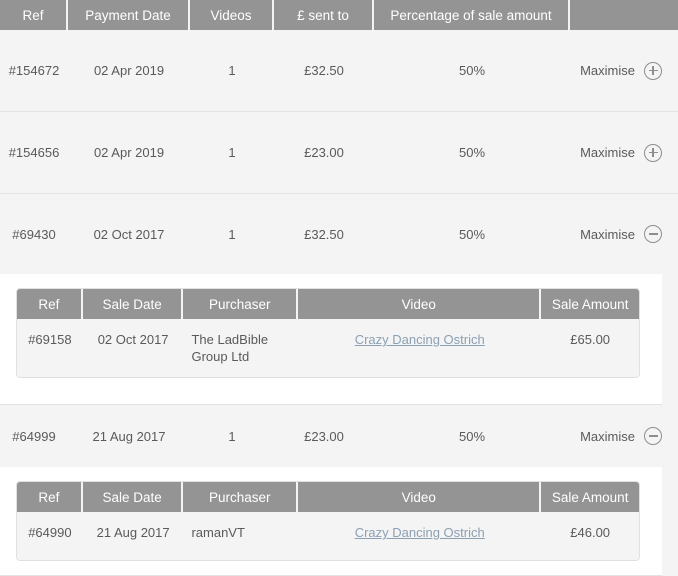 The width and height of the screenshot is (678, 576). I want to click on table-row: #69430 02 Oct 2017 1 £32.50 50% Maximise, so click(339, 234).